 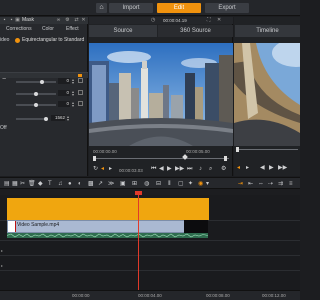 What do you see at coordinates (100, 184) in the screenshot?
I see `motion-icon: ↗` at bounding box center [100, 184].